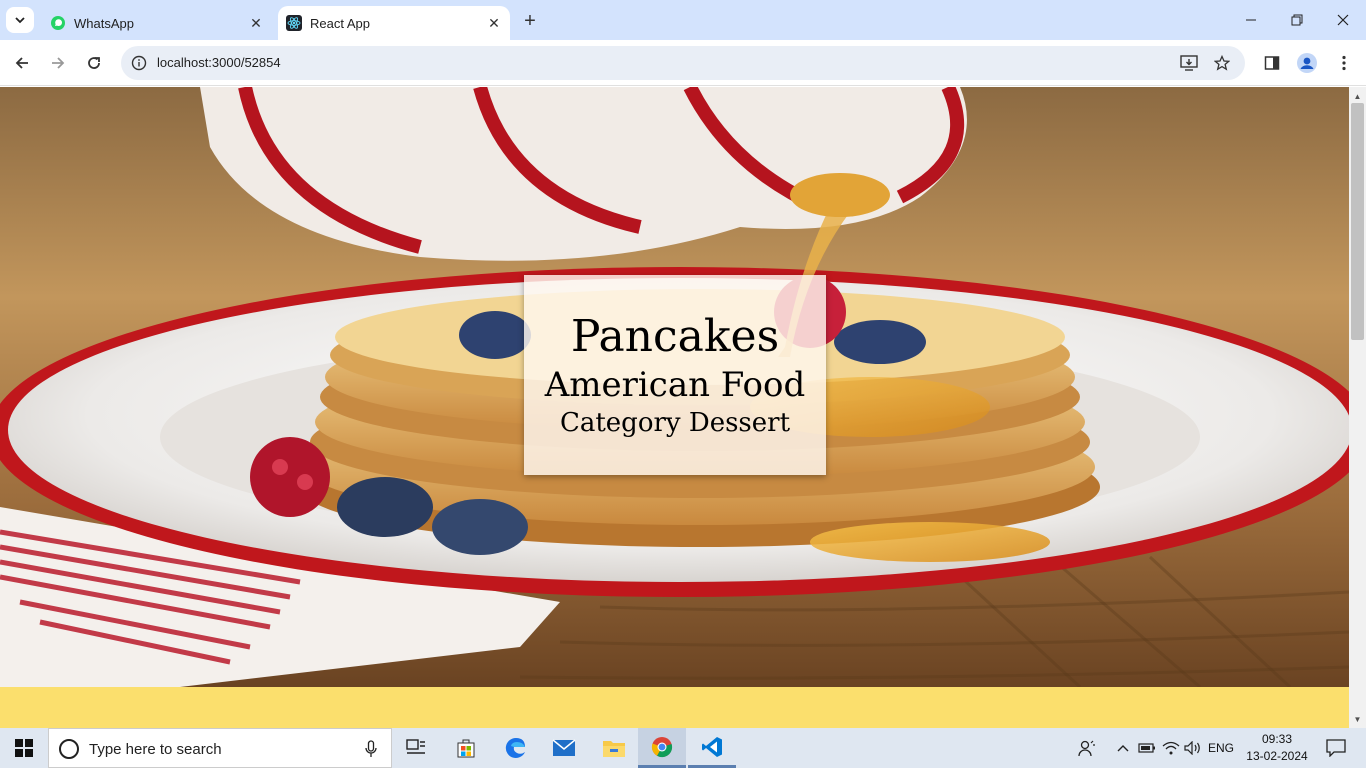 The height and width of the screenshot is (768, 1366). I want to click on address-bar: localhost:3000/52854, so click(683, 63).